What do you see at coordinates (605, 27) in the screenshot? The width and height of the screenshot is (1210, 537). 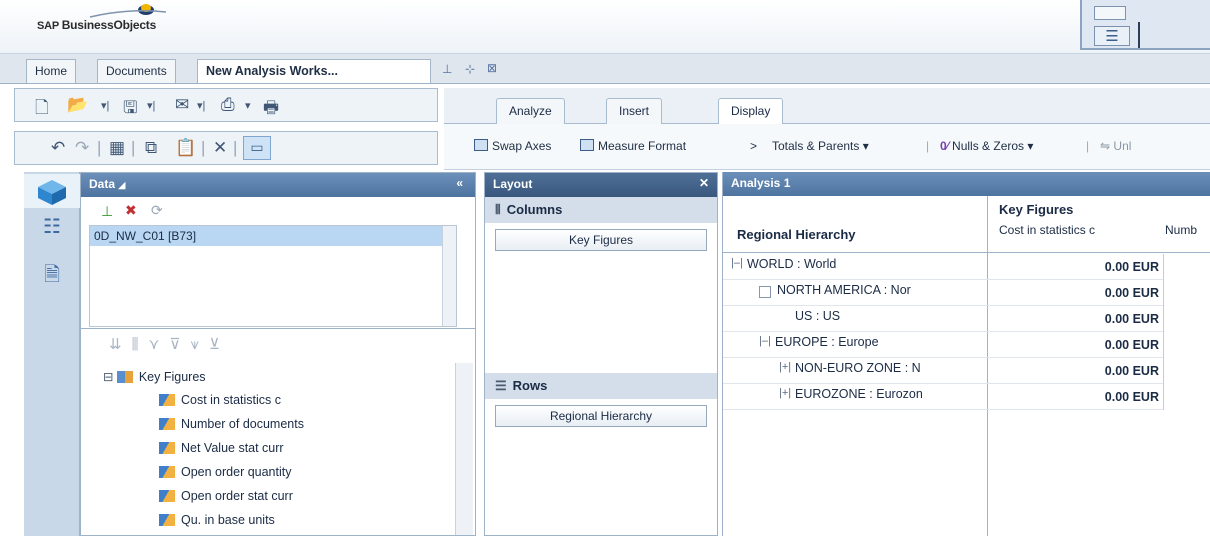 I see `top-bar` at bounding box center [605, 27].